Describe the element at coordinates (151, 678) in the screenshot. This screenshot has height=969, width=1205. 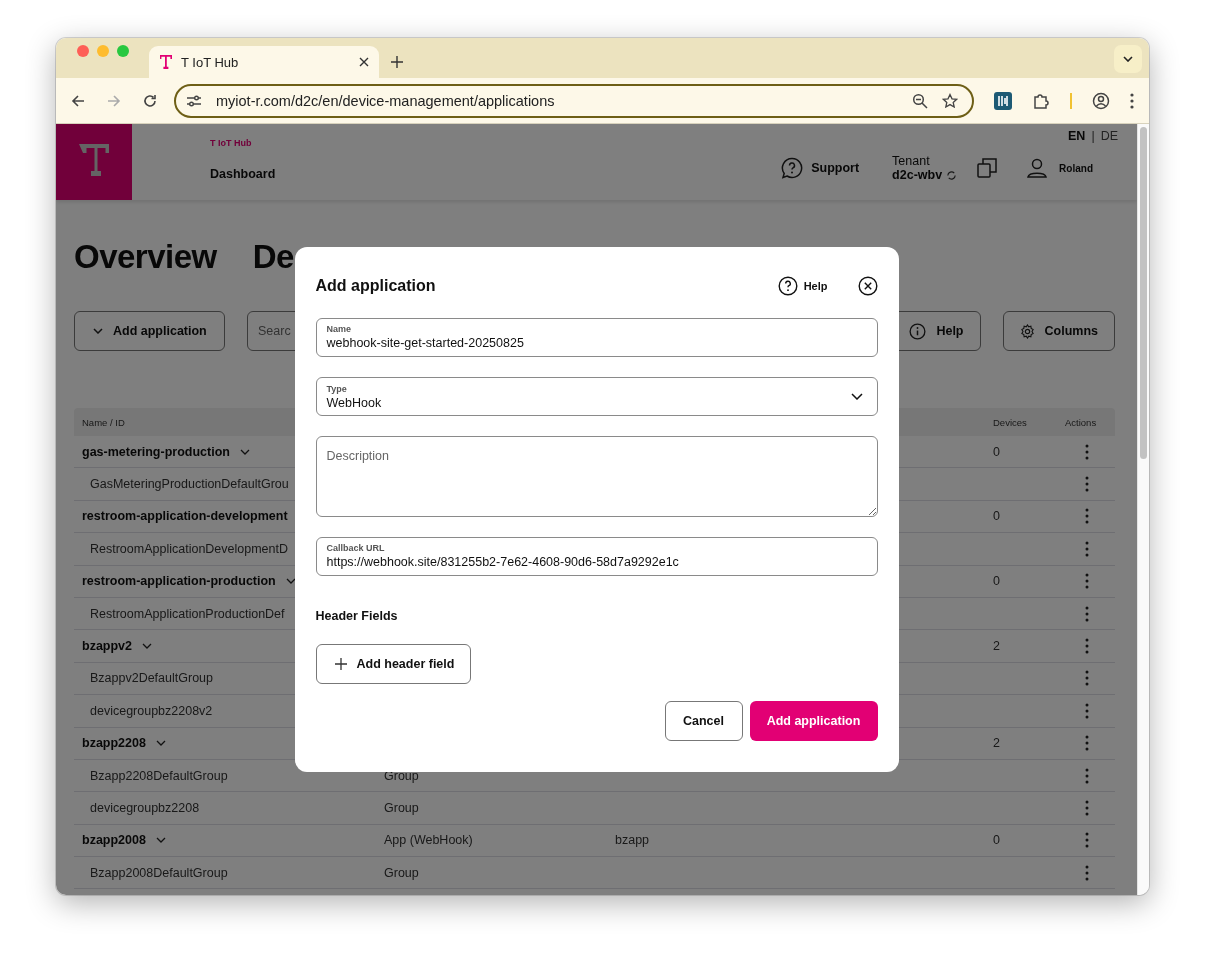
I see `table-cell-text: Bzappv2DefaultGroup` at that location.